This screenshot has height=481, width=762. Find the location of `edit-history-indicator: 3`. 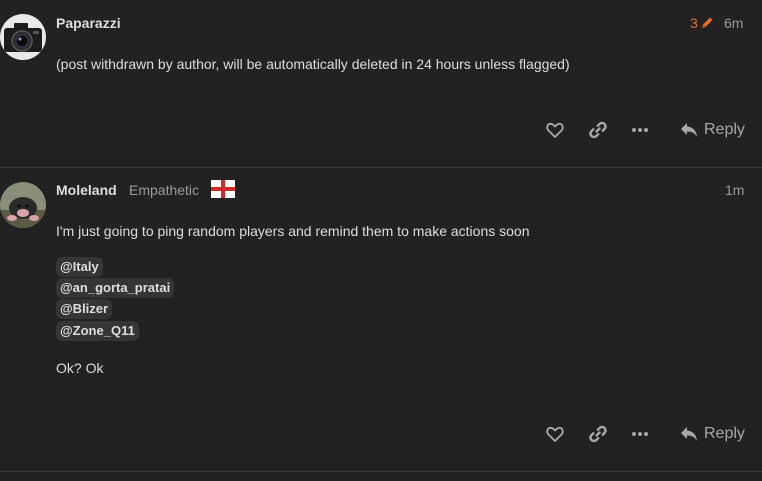

edit-history-indicator: 3 is located at coordinates (702, 23).